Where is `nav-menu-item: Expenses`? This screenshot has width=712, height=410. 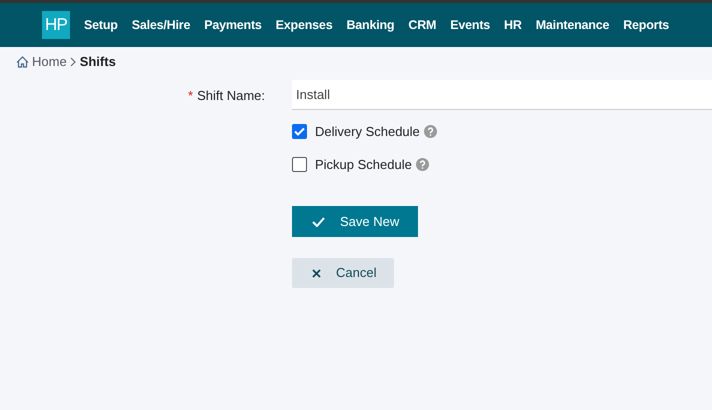
nav-menu-item: Expenses is located at coordinates (304, 25).